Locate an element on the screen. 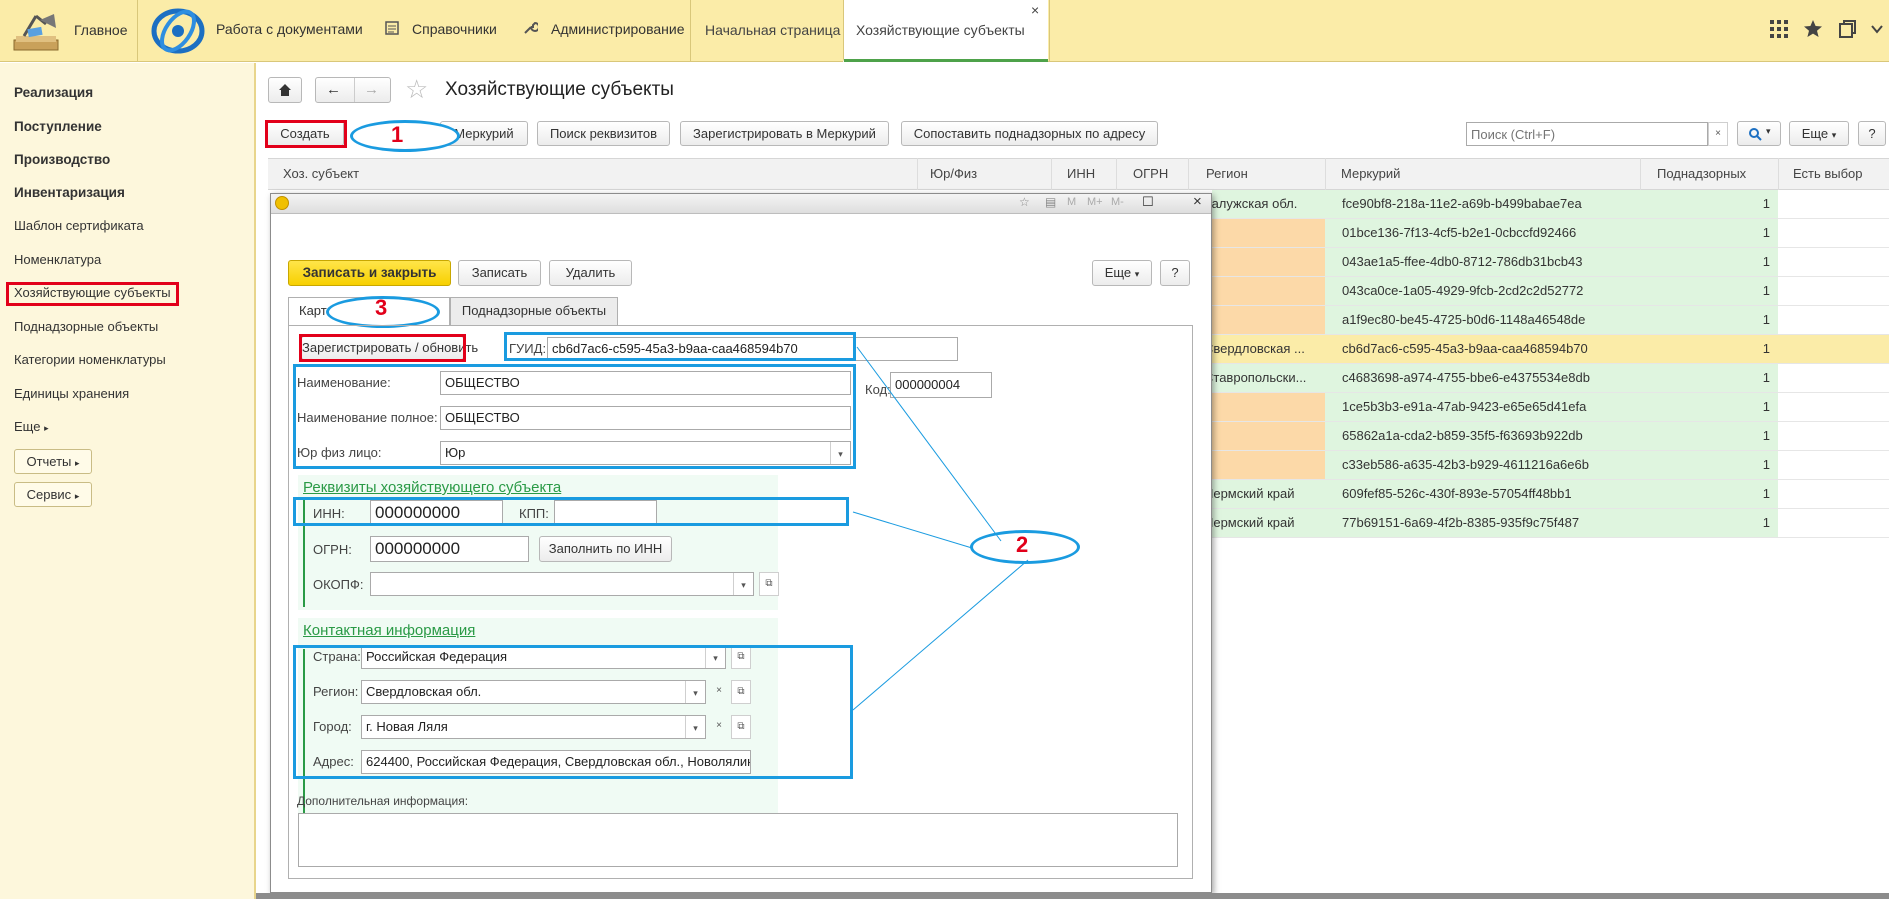  memory-button: M is located at coordinates (1071, 202).